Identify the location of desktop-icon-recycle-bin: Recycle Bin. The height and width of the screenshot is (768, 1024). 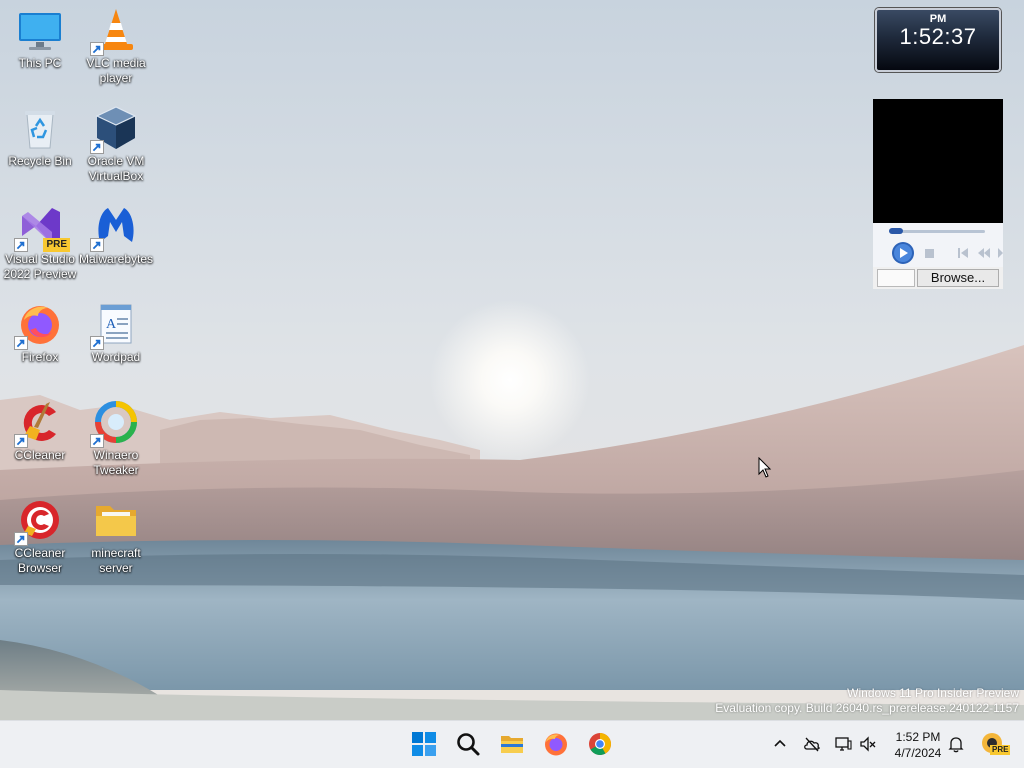
(40, 144).